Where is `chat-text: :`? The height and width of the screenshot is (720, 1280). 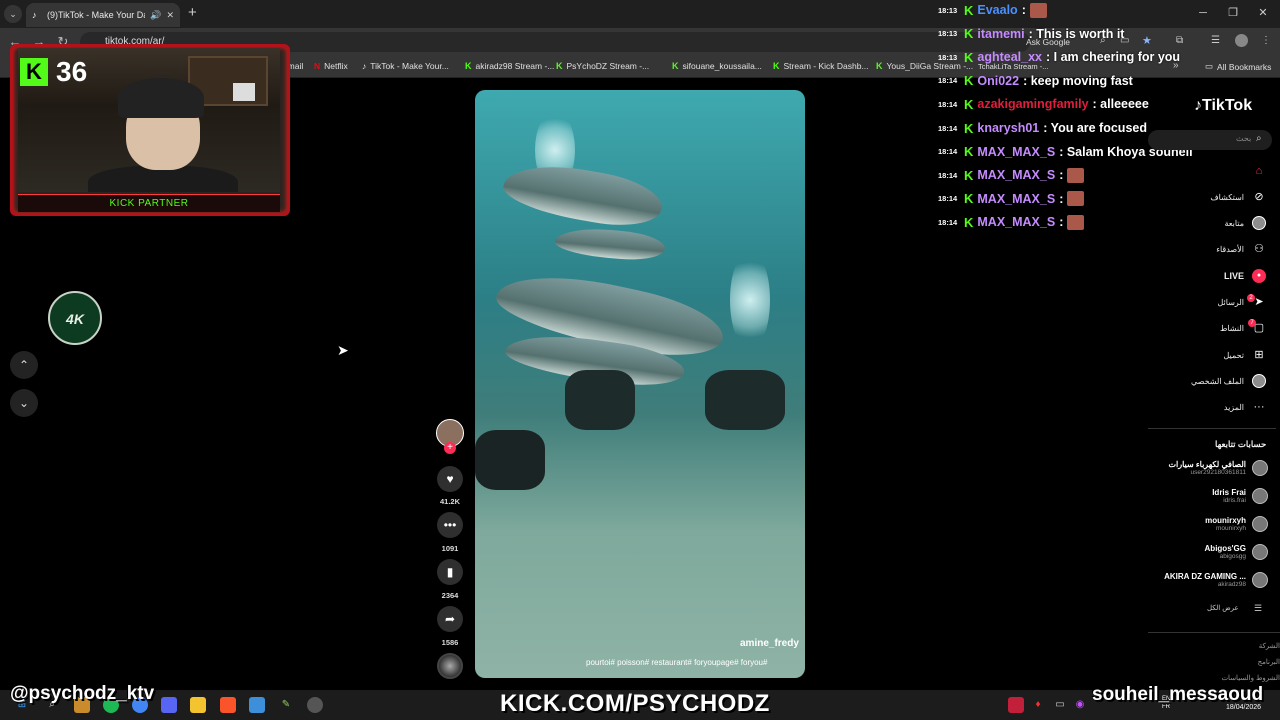 chat-text: : is located at coordinates (1061, 222).